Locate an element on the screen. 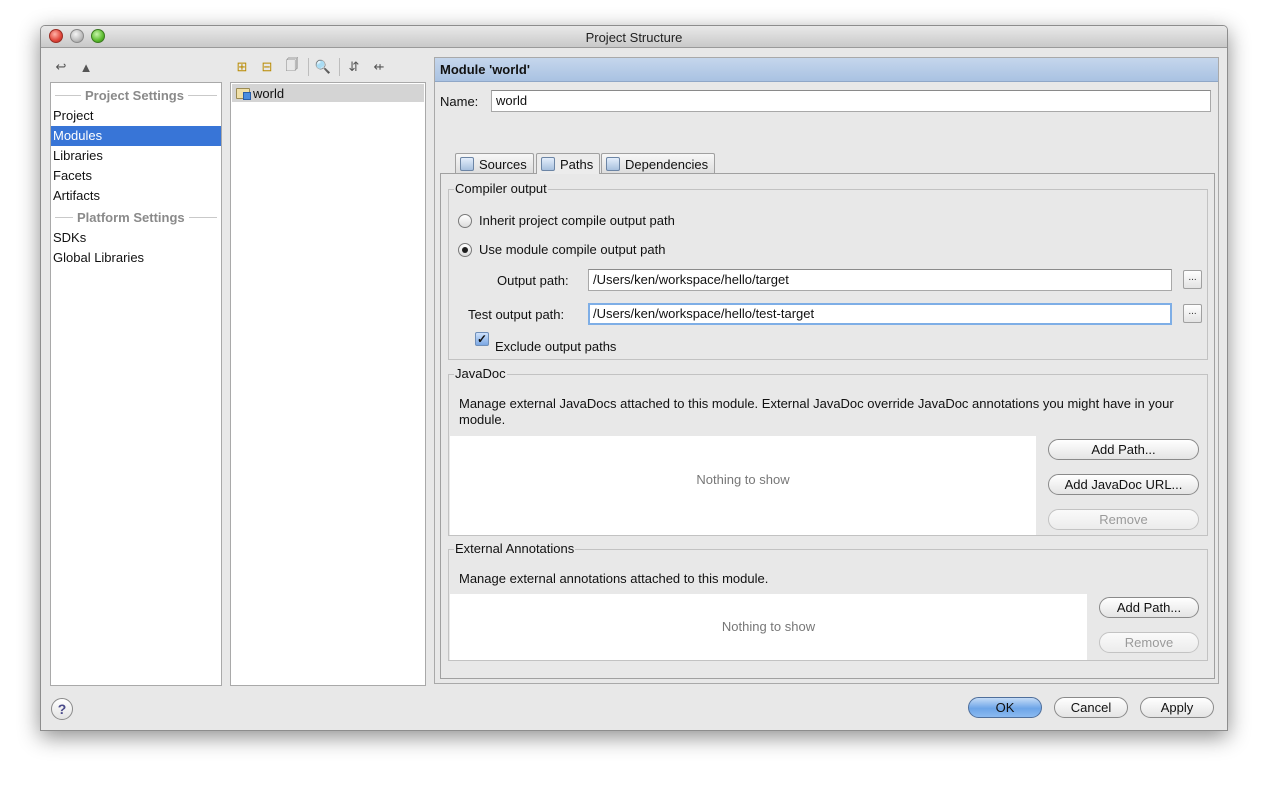 This screenshot has height=786, width=1268. apply-button: Apply is located at coordinates (1177, 707).